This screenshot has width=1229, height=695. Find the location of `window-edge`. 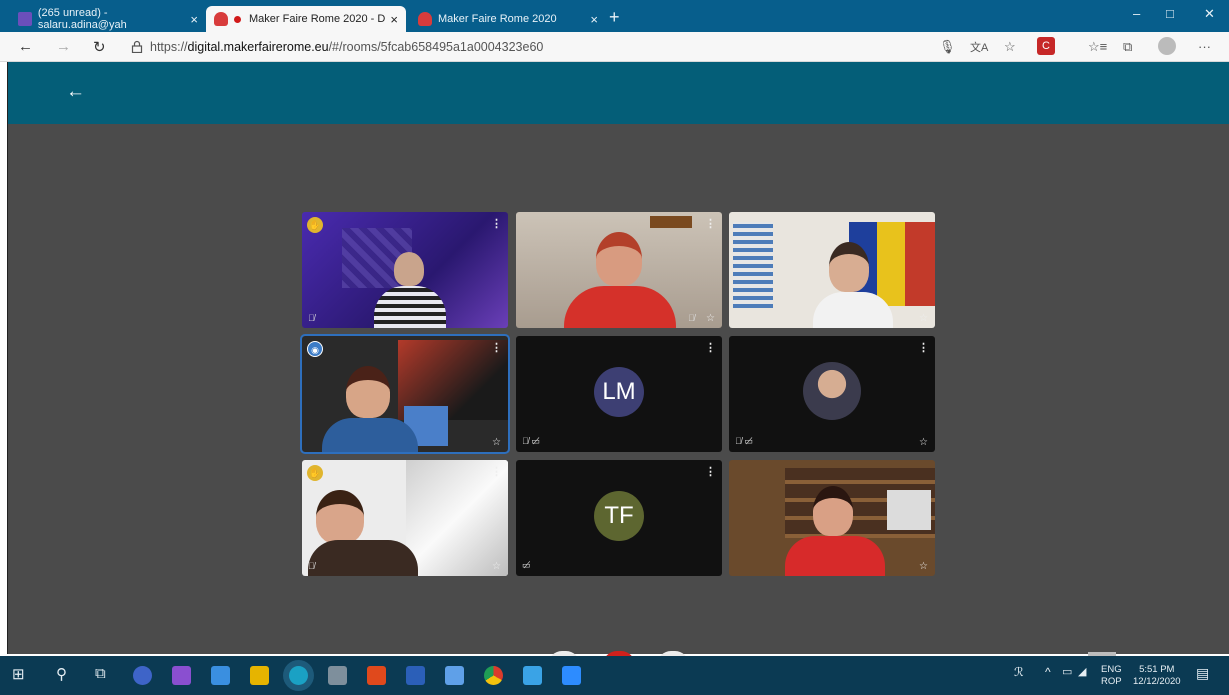

window-edge is located at coordinates (4, 358).